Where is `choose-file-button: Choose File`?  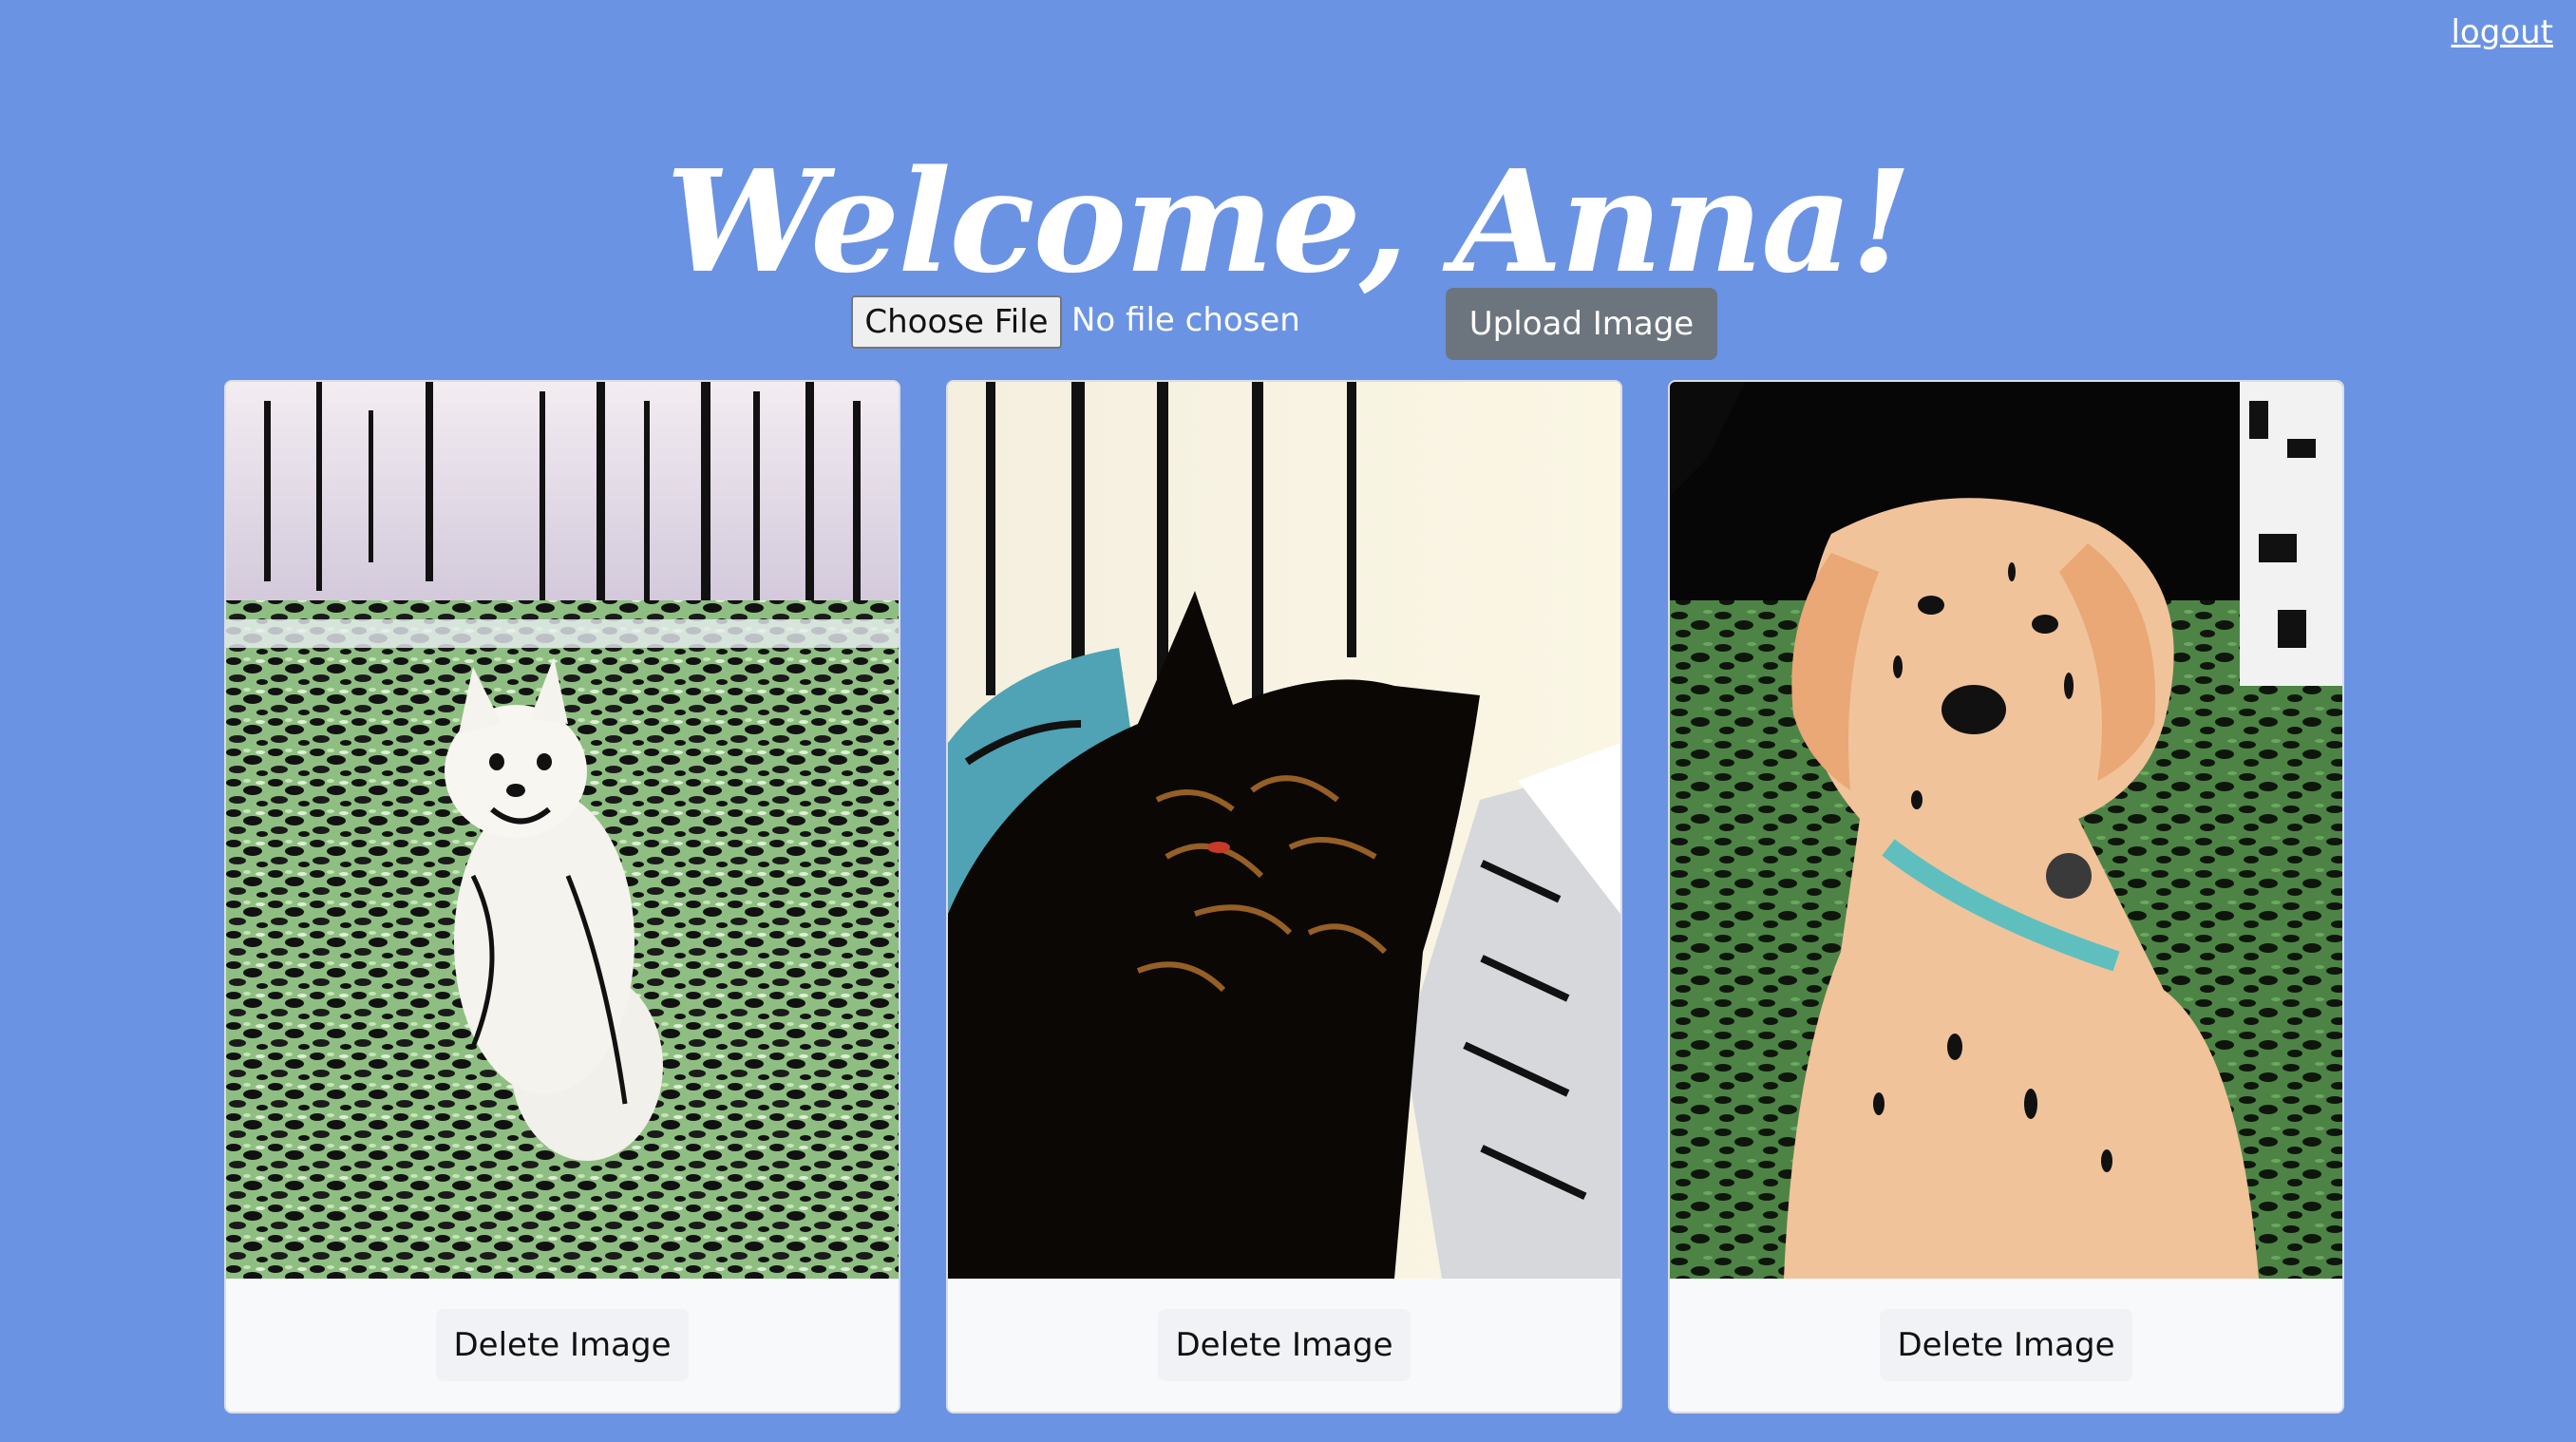 choose-file-button: Choose File is located at coordinates (956, 322).